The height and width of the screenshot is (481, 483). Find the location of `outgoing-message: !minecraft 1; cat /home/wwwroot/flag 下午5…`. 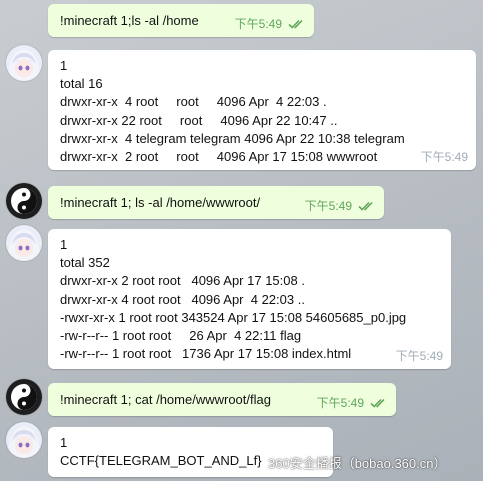

outgoing-message: !minecraft 1; cat /home/wwwroot/flag 下午5… is located at coordinates (222, 399).